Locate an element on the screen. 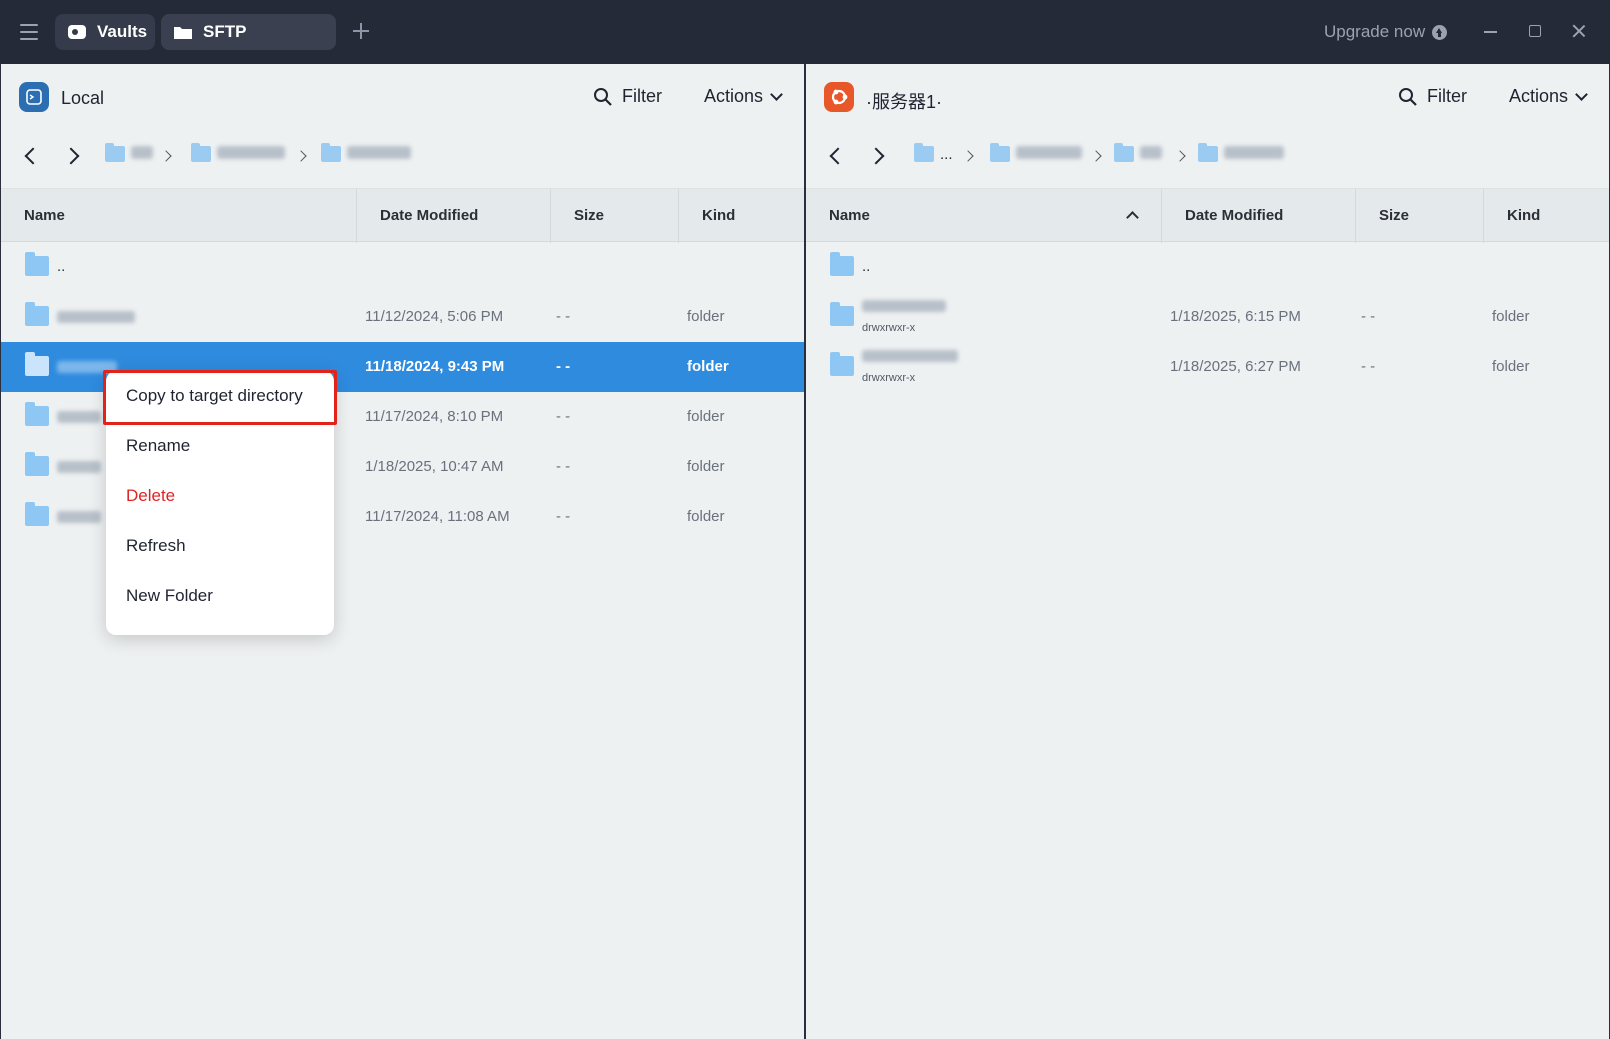 This screenshot has width=1610, height=1039. arrow-up-circle-icon is located at coordinates (1440, 32).